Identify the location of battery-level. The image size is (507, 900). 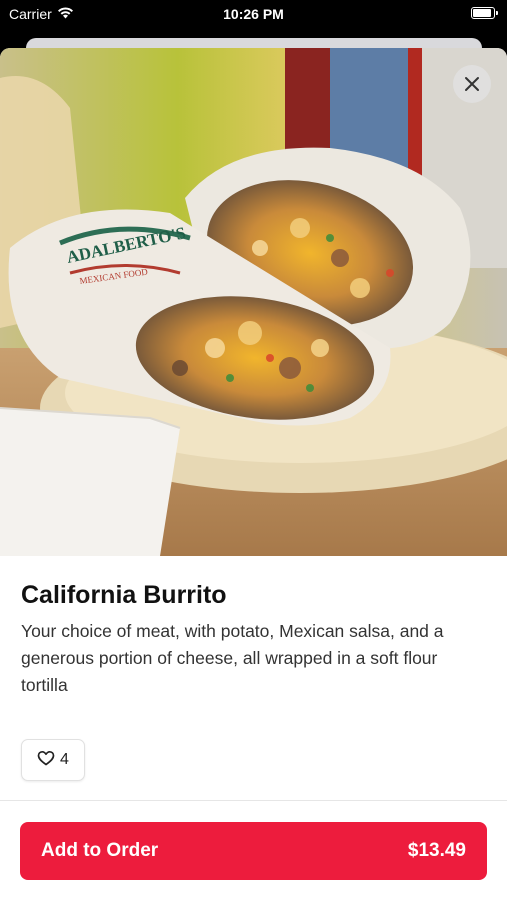
(482, 13).